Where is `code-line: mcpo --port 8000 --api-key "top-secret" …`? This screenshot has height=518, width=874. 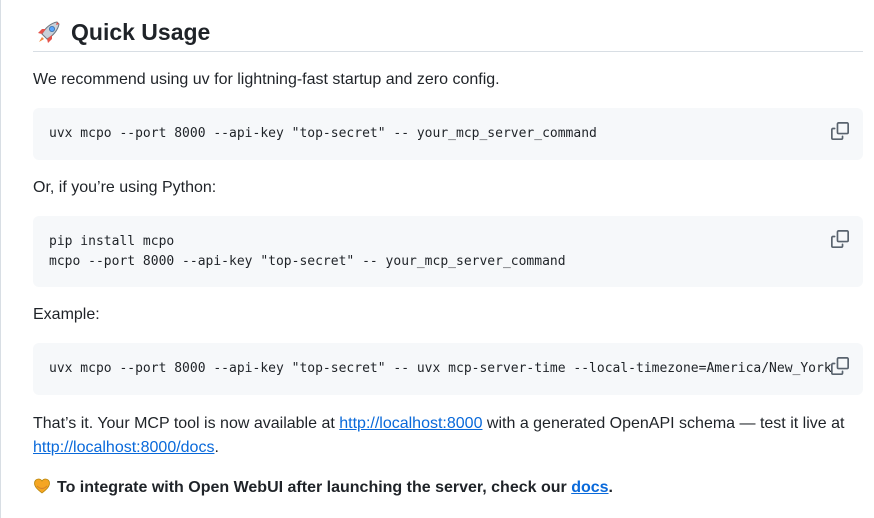
code-line: mcpo --port 8000 --api-key "top-secret" … is located at coordinates (307, 261).